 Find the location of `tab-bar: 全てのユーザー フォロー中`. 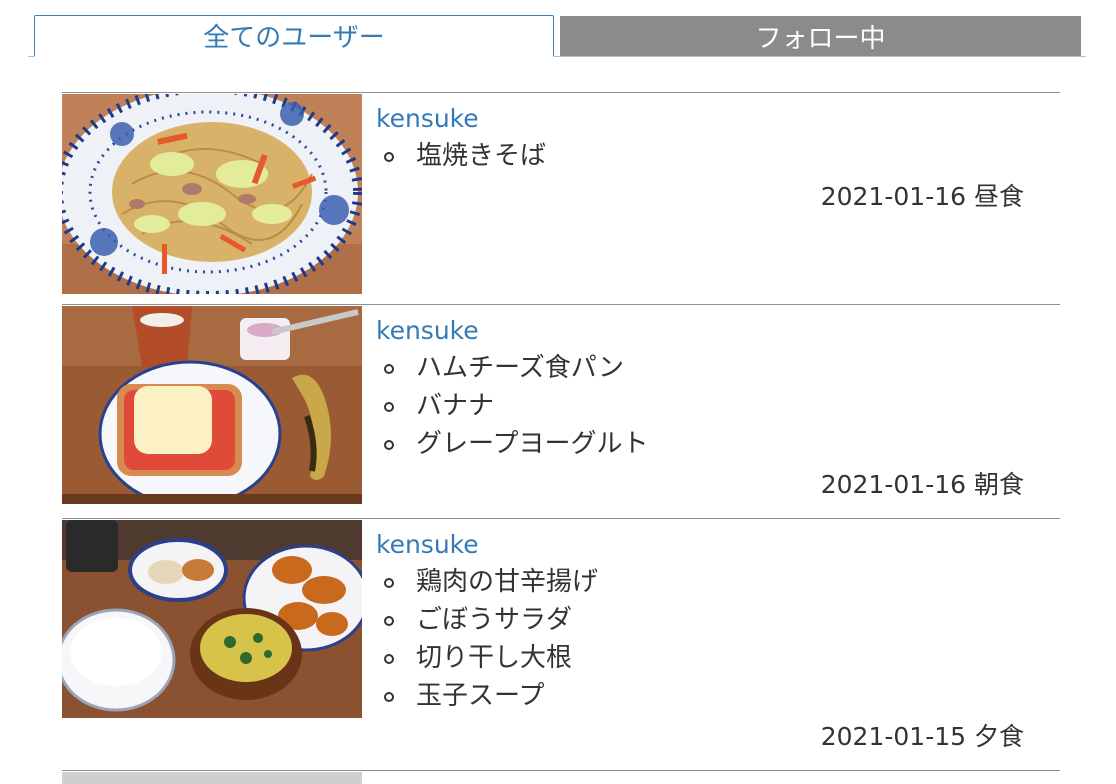

tab-bar: 全てのユーザー フォロー中 is located at coordinates (557, 37).